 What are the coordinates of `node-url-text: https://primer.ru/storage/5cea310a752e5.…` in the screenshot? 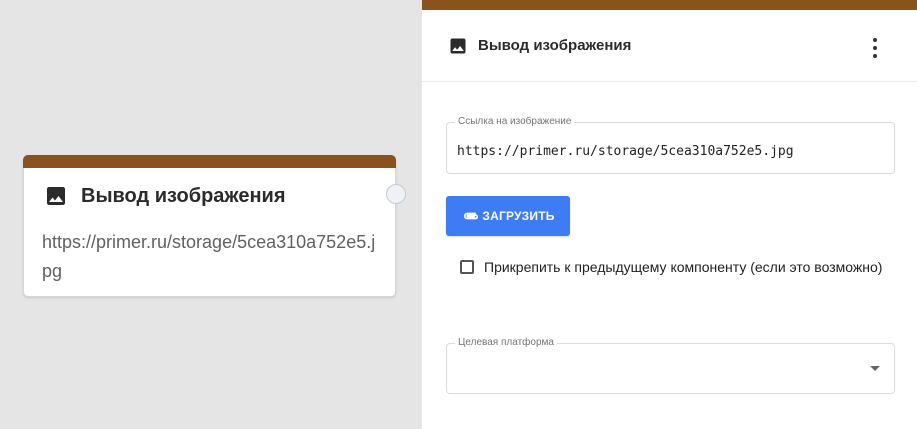 It's located at (209, 256).